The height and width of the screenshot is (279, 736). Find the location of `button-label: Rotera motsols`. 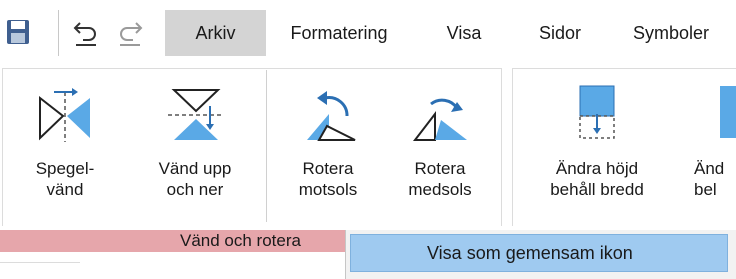

button-label: Rotera motsols is located at coordinates (328, 179).